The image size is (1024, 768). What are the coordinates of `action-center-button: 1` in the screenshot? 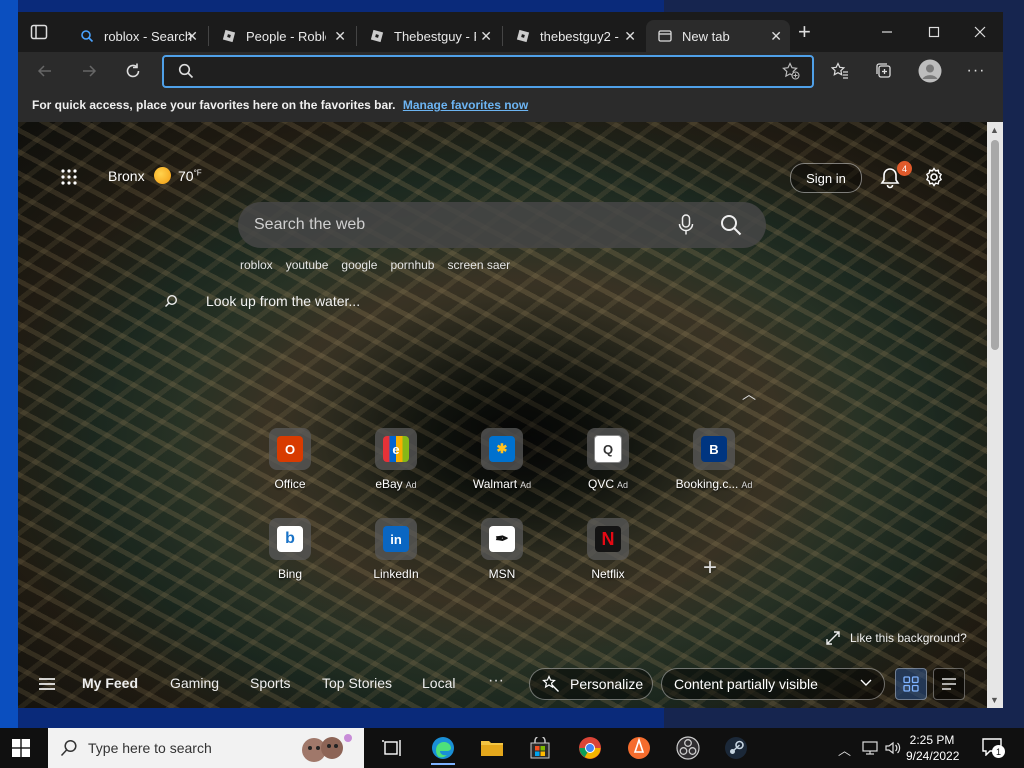 It's located at (993, 748).